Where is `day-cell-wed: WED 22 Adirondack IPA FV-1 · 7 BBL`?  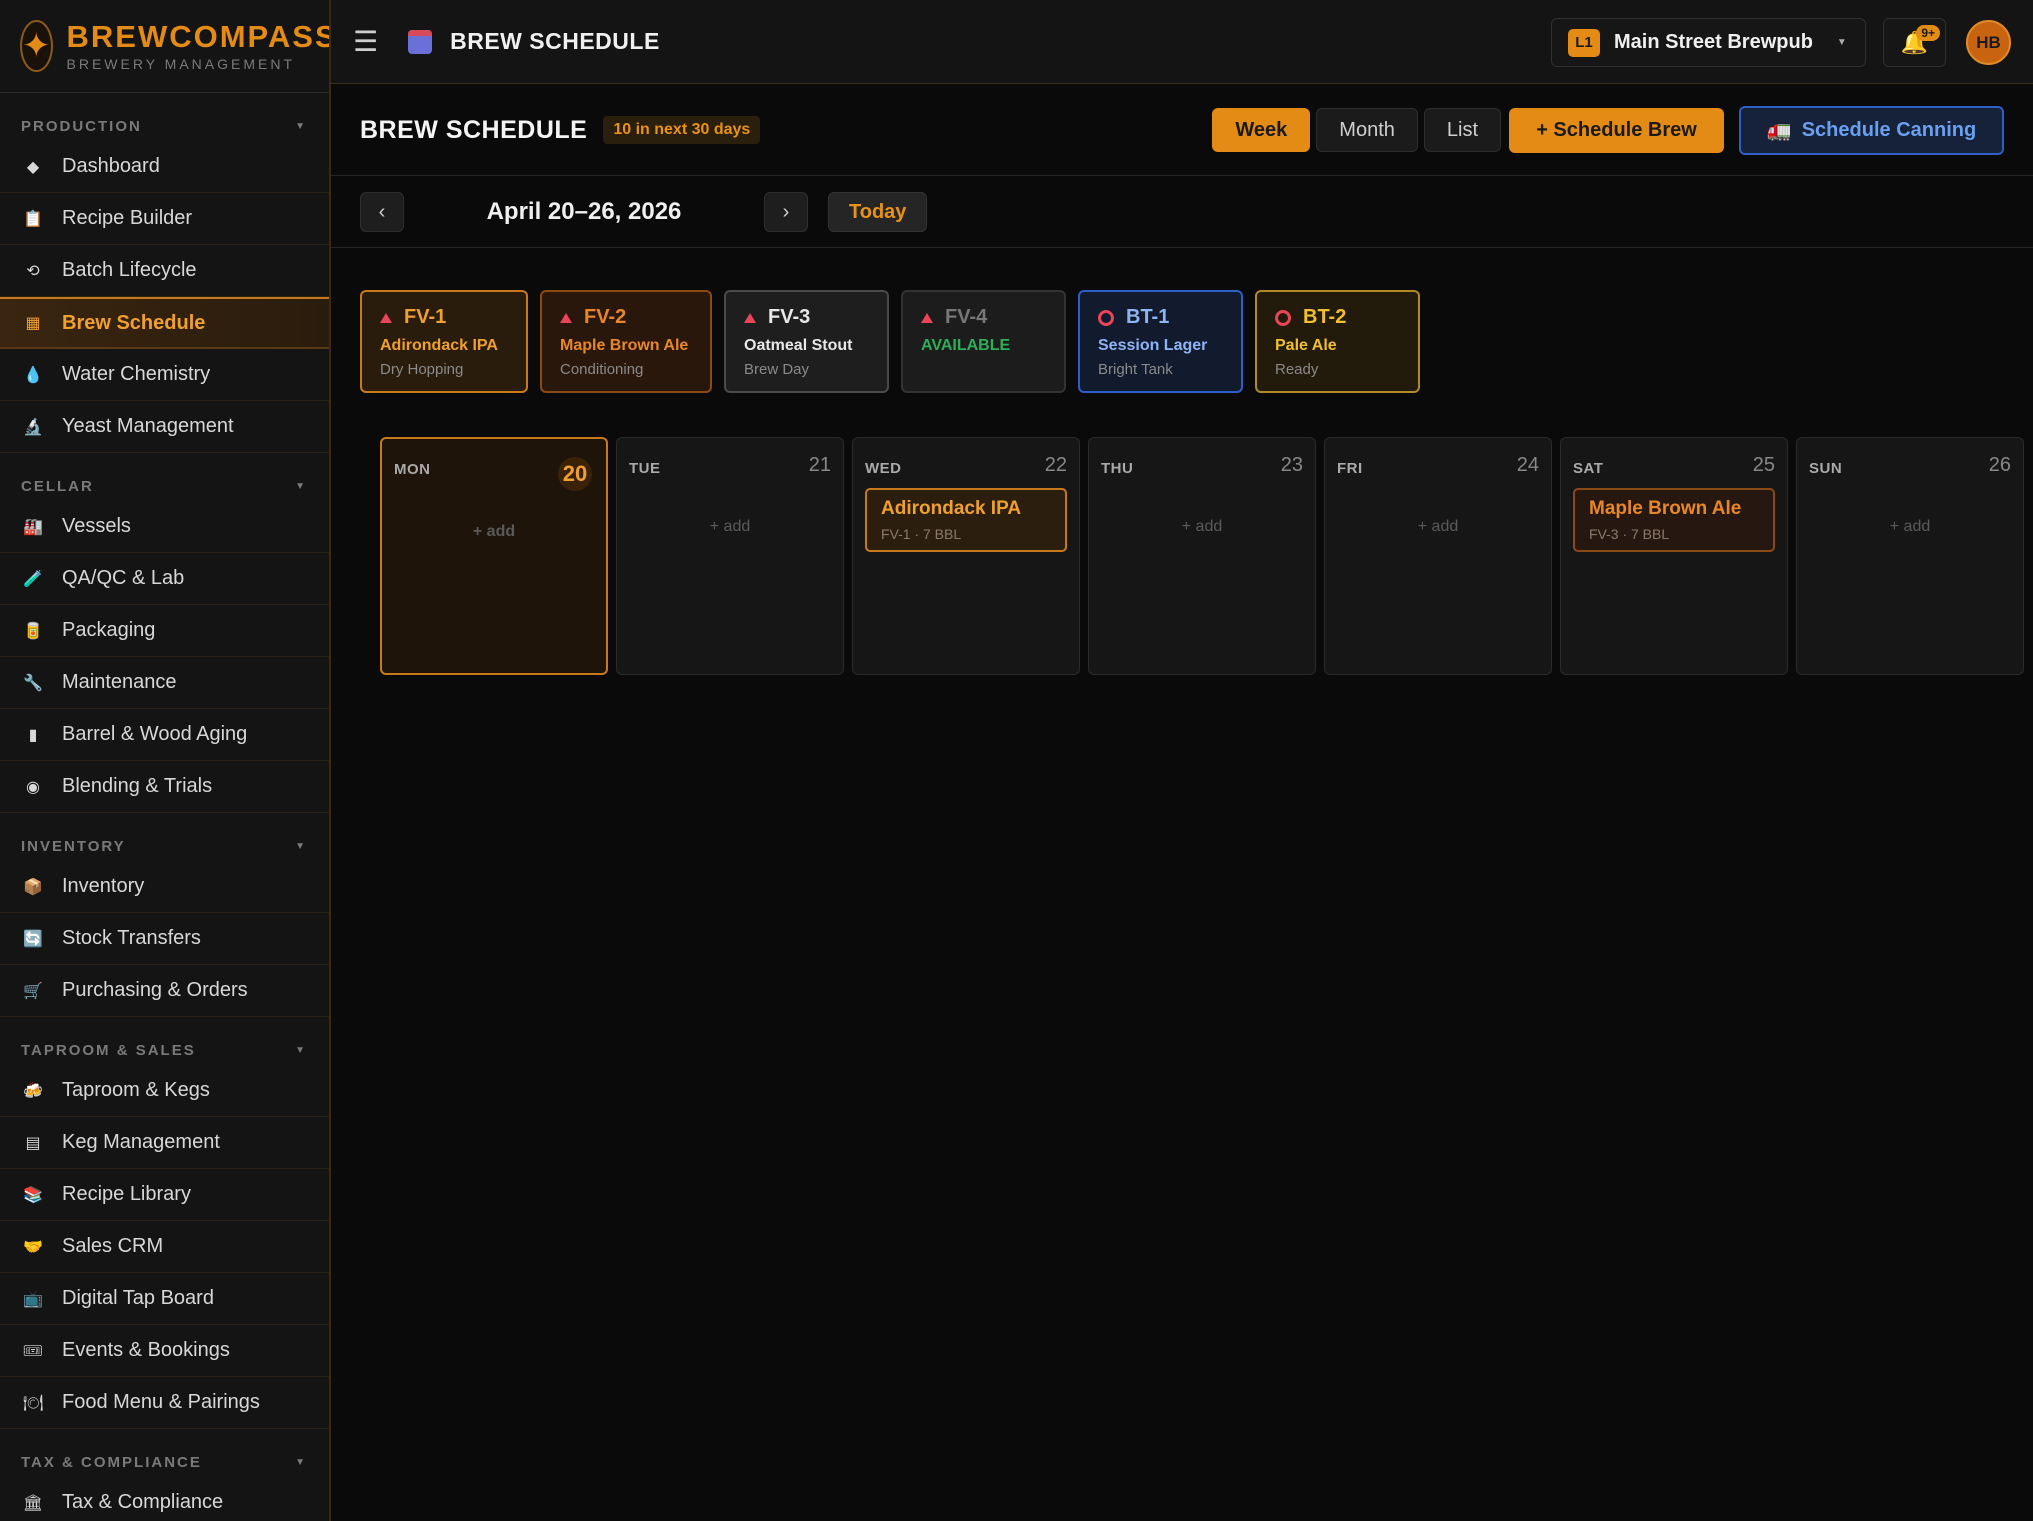 day-cell-wed: WED 22 Adirondack IPA FV-1 · 7 BBL is located at coordinates (966, 556).